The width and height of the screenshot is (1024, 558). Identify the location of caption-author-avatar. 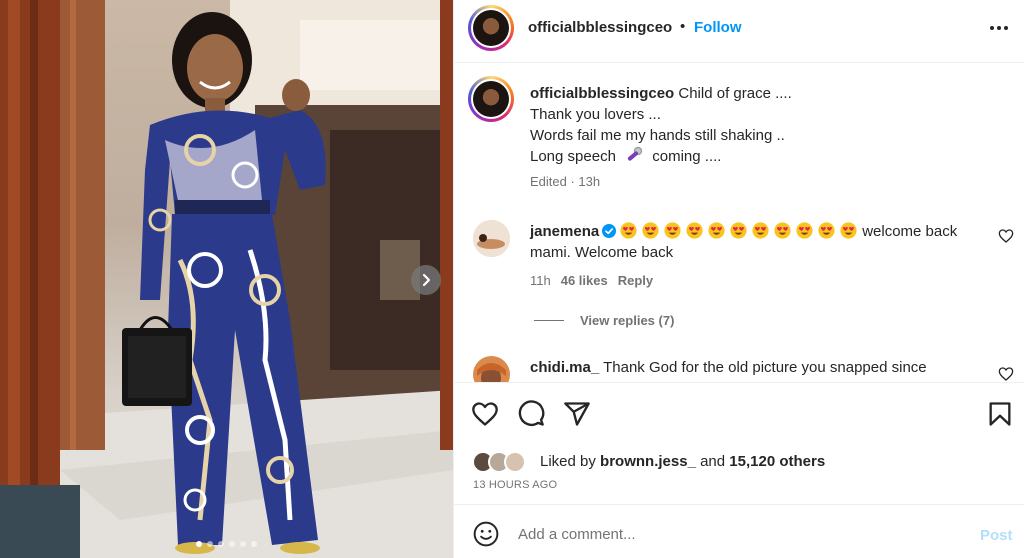
(491, 99).